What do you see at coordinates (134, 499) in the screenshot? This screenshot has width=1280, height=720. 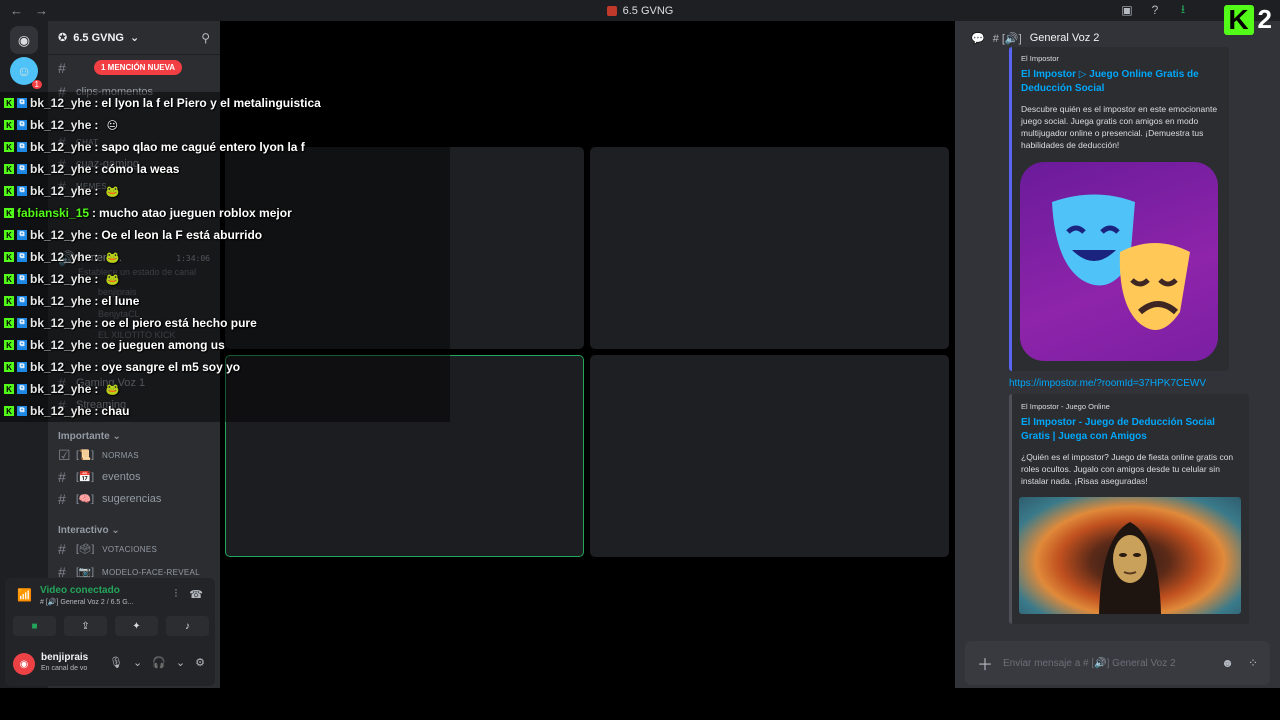 I see `channel-sugerencias: # [🧠] sugerencias` at bounding box center [134, 499].